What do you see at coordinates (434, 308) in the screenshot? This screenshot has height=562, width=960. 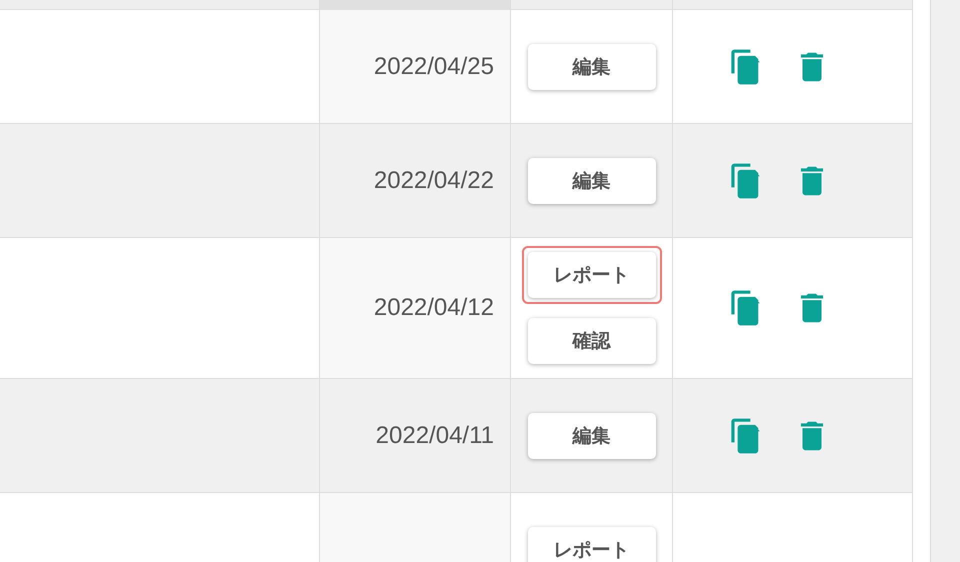 I see `date-text: 2022/04/12` at bounding box center [434, 308].